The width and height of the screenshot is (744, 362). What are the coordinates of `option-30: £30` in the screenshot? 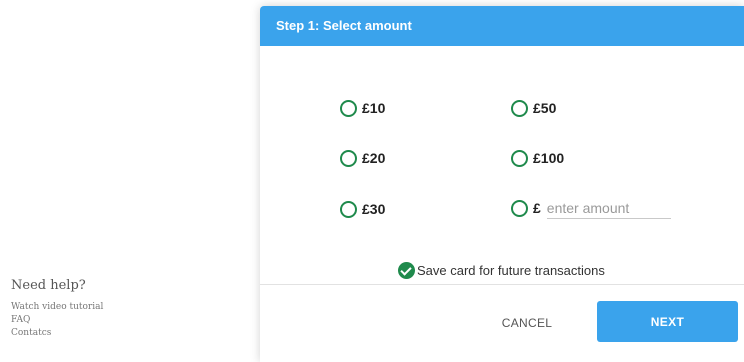 It's located at (362, 209).